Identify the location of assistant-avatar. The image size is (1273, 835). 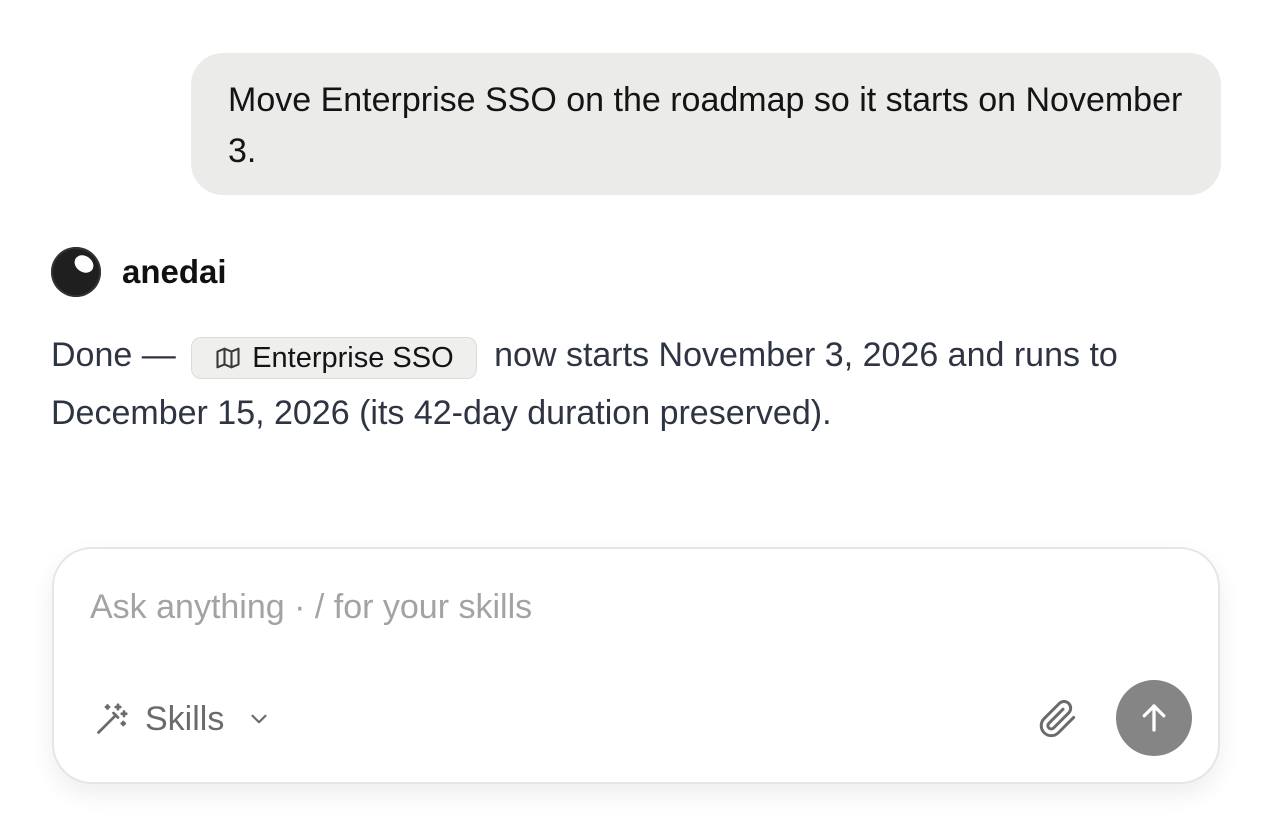
(76, 272).